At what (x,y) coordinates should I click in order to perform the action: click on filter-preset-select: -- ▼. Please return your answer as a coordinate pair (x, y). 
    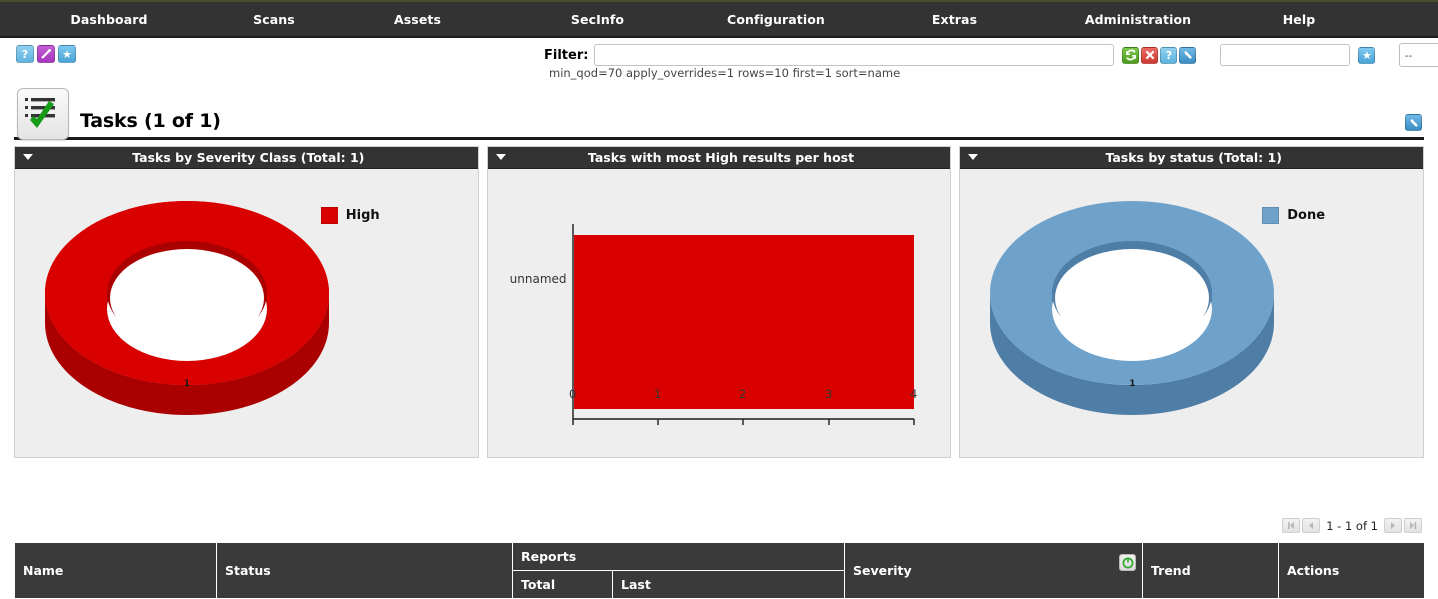
    Looking at the image, I should click on (1418, 55).